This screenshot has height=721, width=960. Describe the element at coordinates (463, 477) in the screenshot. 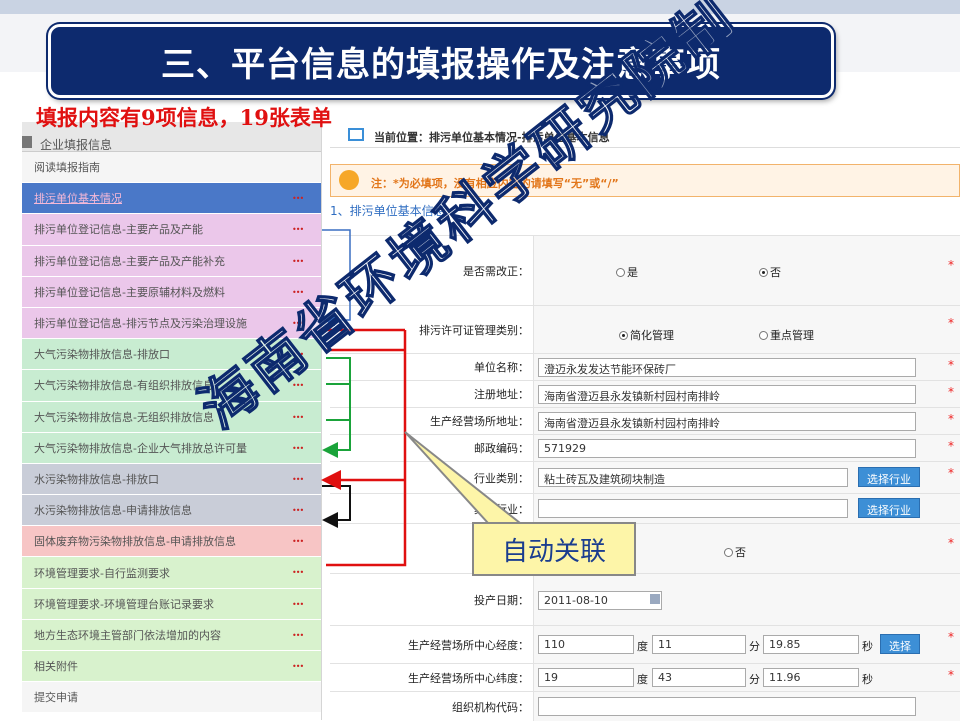

I see `callout-pointer` at that location.